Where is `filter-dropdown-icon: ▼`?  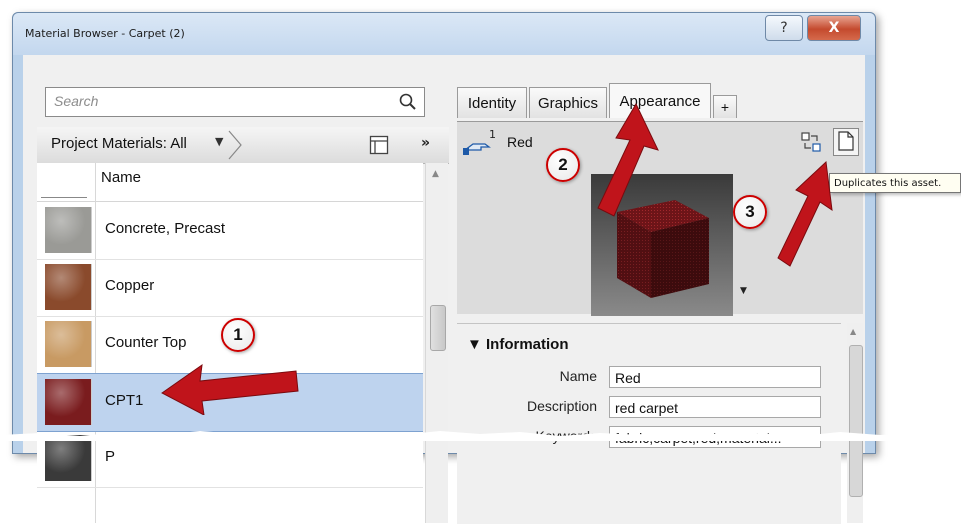
filter-dropdown-icon: ▼ is located at coordinates (219, 141).